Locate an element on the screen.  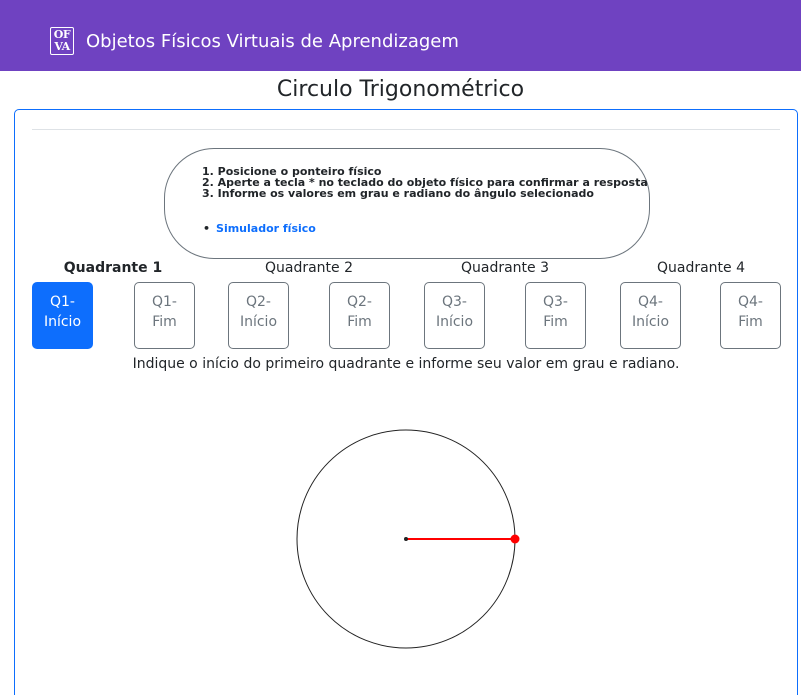
divider is located at coordinates (406, 129).